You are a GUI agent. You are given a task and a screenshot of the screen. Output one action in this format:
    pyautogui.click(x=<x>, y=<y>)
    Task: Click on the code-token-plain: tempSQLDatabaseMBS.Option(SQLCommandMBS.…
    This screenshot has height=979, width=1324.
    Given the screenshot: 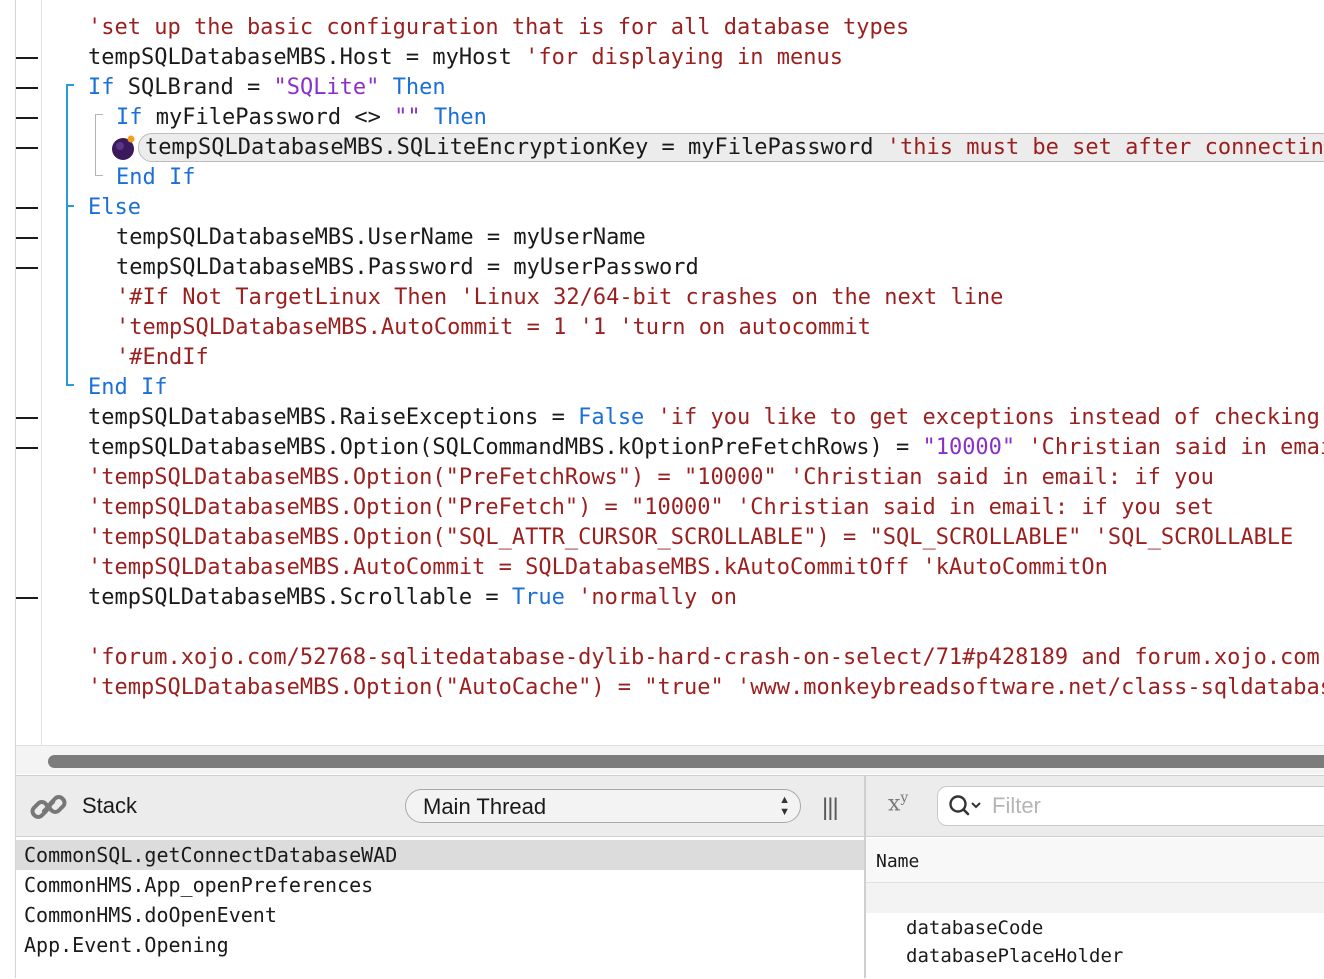 What is the action you would take?
    pyautogui.click(x=505, y=447)
    